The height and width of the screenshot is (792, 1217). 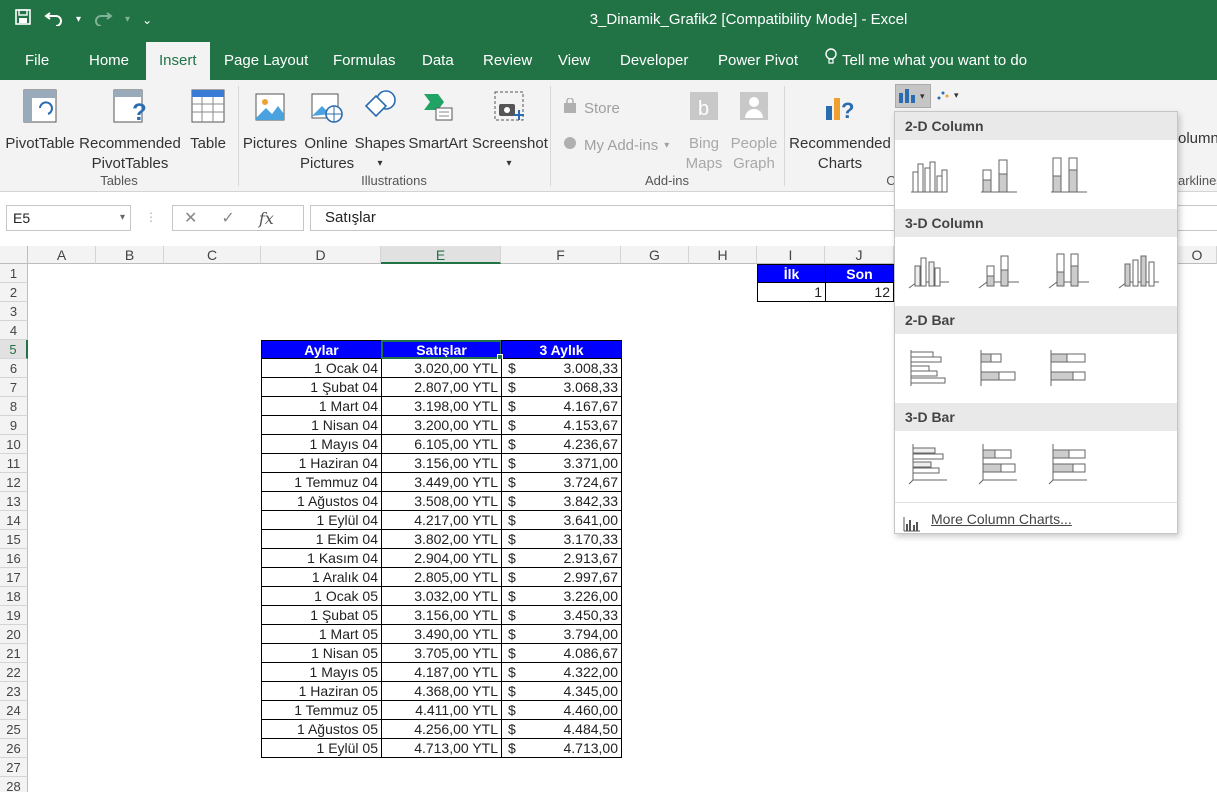 I want to click on row-header: 10, so click(x=14, y=444).